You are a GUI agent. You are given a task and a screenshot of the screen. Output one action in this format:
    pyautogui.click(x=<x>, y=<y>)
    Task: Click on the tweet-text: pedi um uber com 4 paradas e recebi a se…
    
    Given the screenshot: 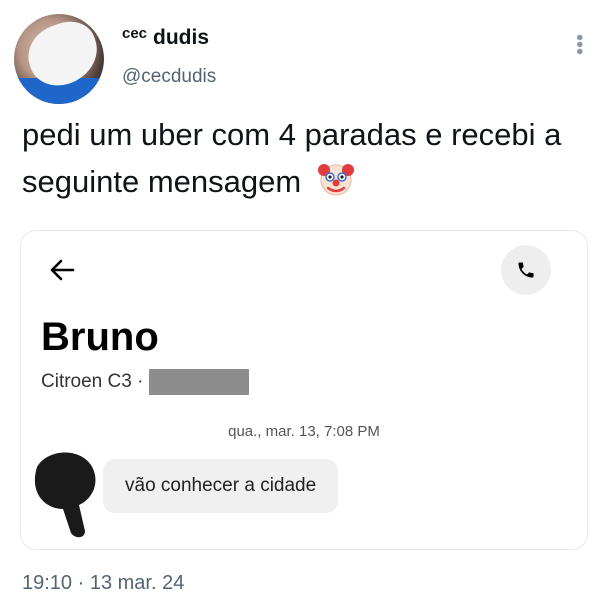 What is the action you would take?
    pyautogui.click(x=302, y=158)
    